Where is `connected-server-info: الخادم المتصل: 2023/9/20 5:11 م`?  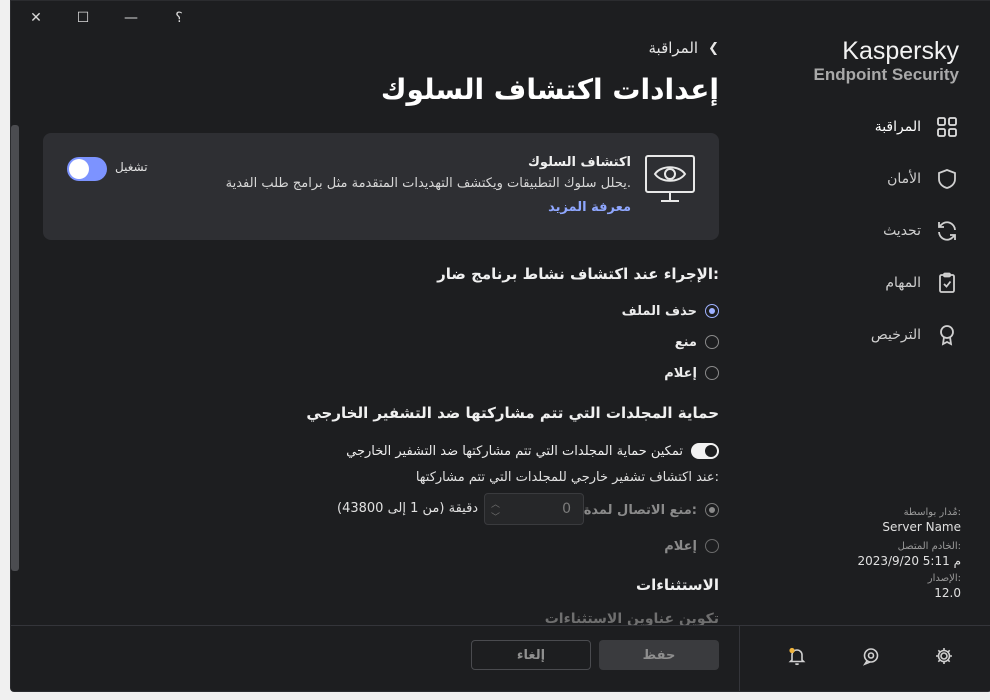 connected-server-info: الخادم المتصل: 2023/9/20 5:11 م is located at coordinates (909, 554).